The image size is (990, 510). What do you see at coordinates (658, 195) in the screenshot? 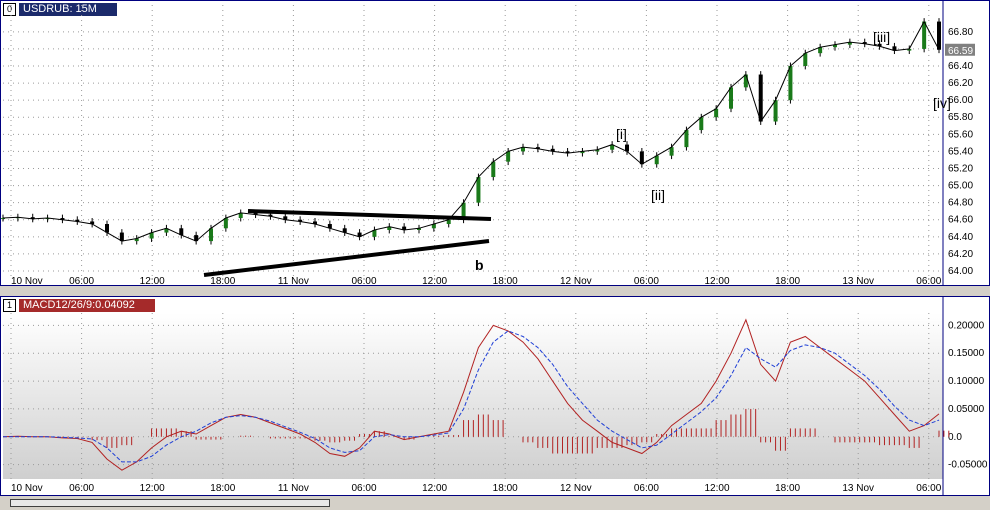
I see `wave-label: [ii]` at bounding box center [658, 195].